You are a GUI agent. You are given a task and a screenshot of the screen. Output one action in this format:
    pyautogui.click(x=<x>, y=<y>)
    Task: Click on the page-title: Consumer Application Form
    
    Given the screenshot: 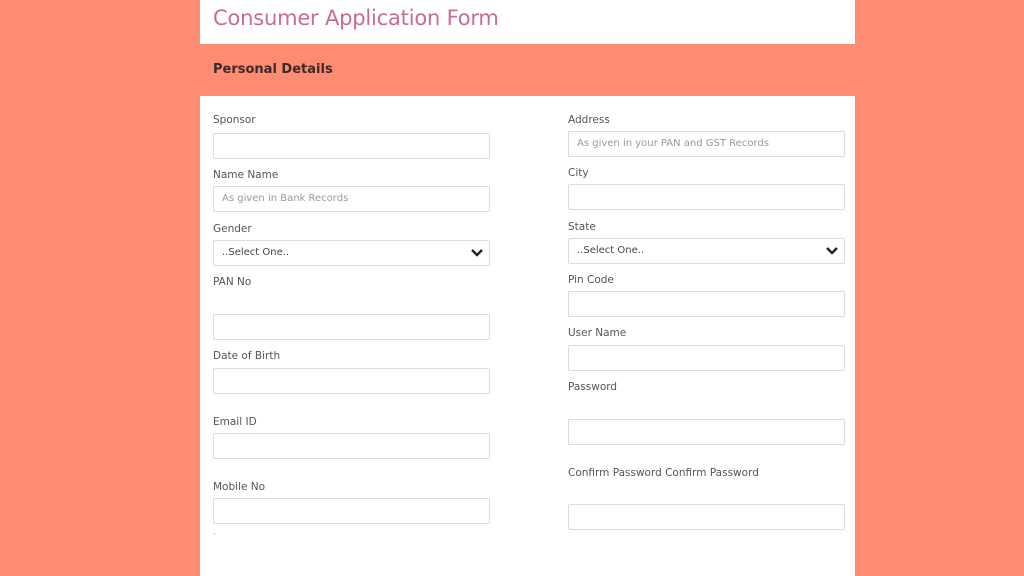 What is the action you would take?
    pyautogui.click(x=356, y=18)
    